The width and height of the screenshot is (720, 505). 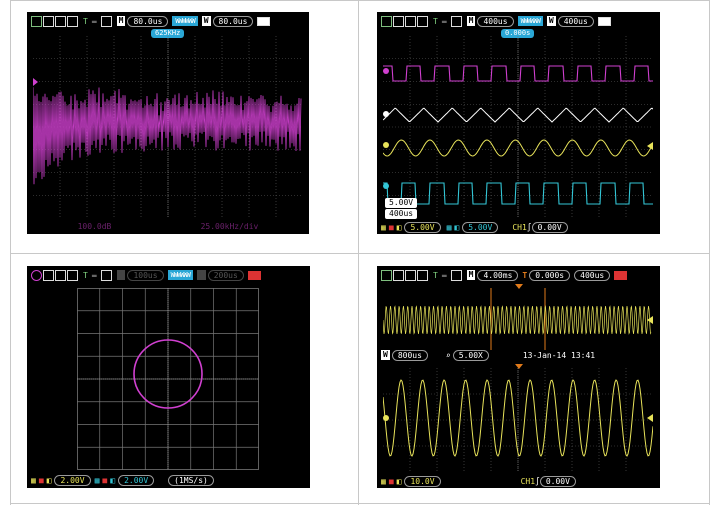 What do you see at coordinates (520, 355) in the screenshot?
I see `zoom-status-bar: W 800us ⌕ 5.00X 13-Jan-14 13:41` at bounding box center [520, 355].